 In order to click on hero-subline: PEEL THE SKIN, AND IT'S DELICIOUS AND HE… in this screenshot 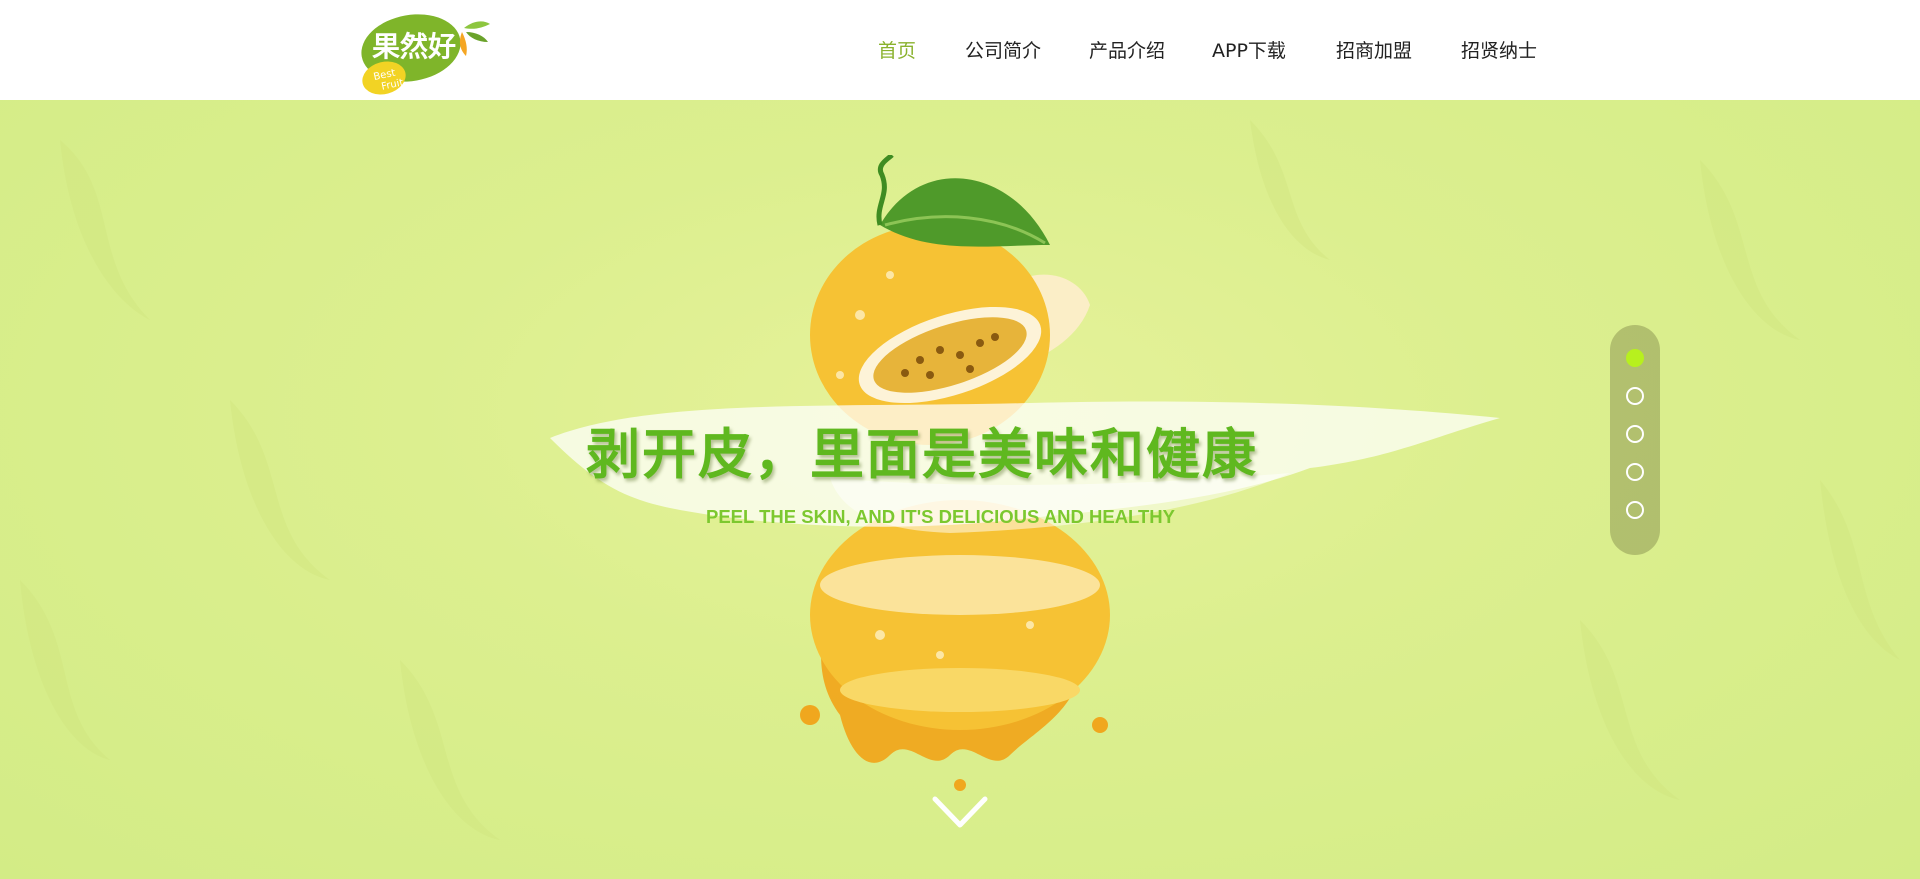, I will do `click(940, 516)`.